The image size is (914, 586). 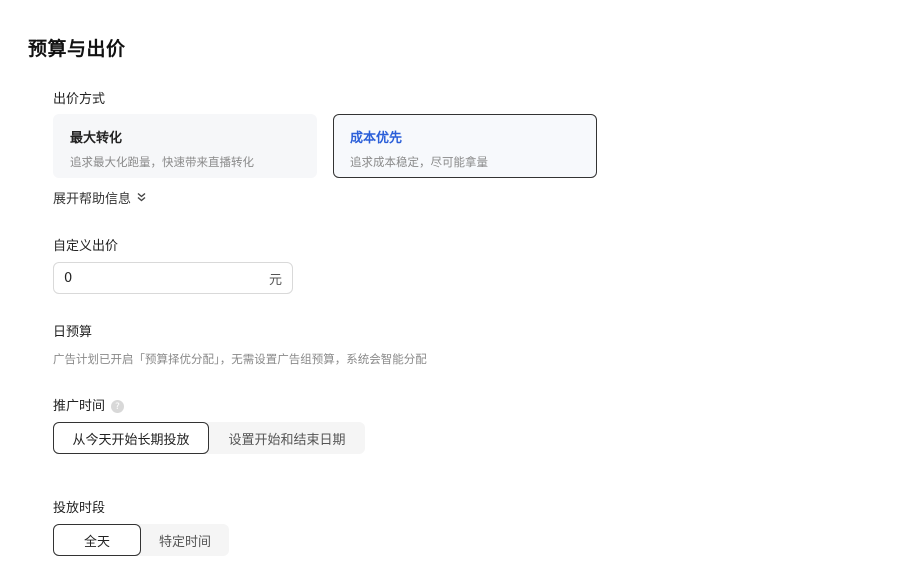 I want to click on custom-bid-input, so click(x=166, y=278).